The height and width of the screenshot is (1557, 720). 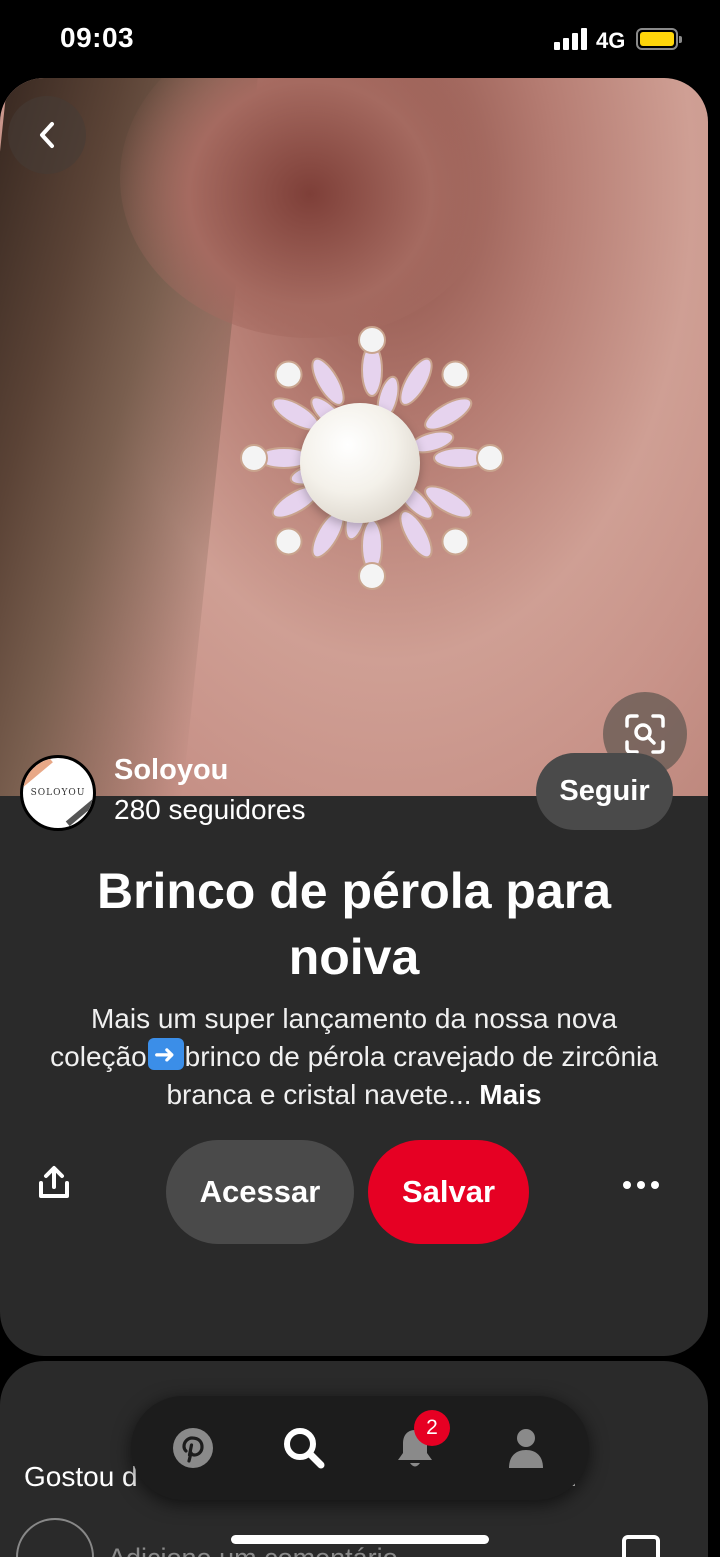 I want to click on creator-followers: 280 seguidores, so click(x=210, y=809).